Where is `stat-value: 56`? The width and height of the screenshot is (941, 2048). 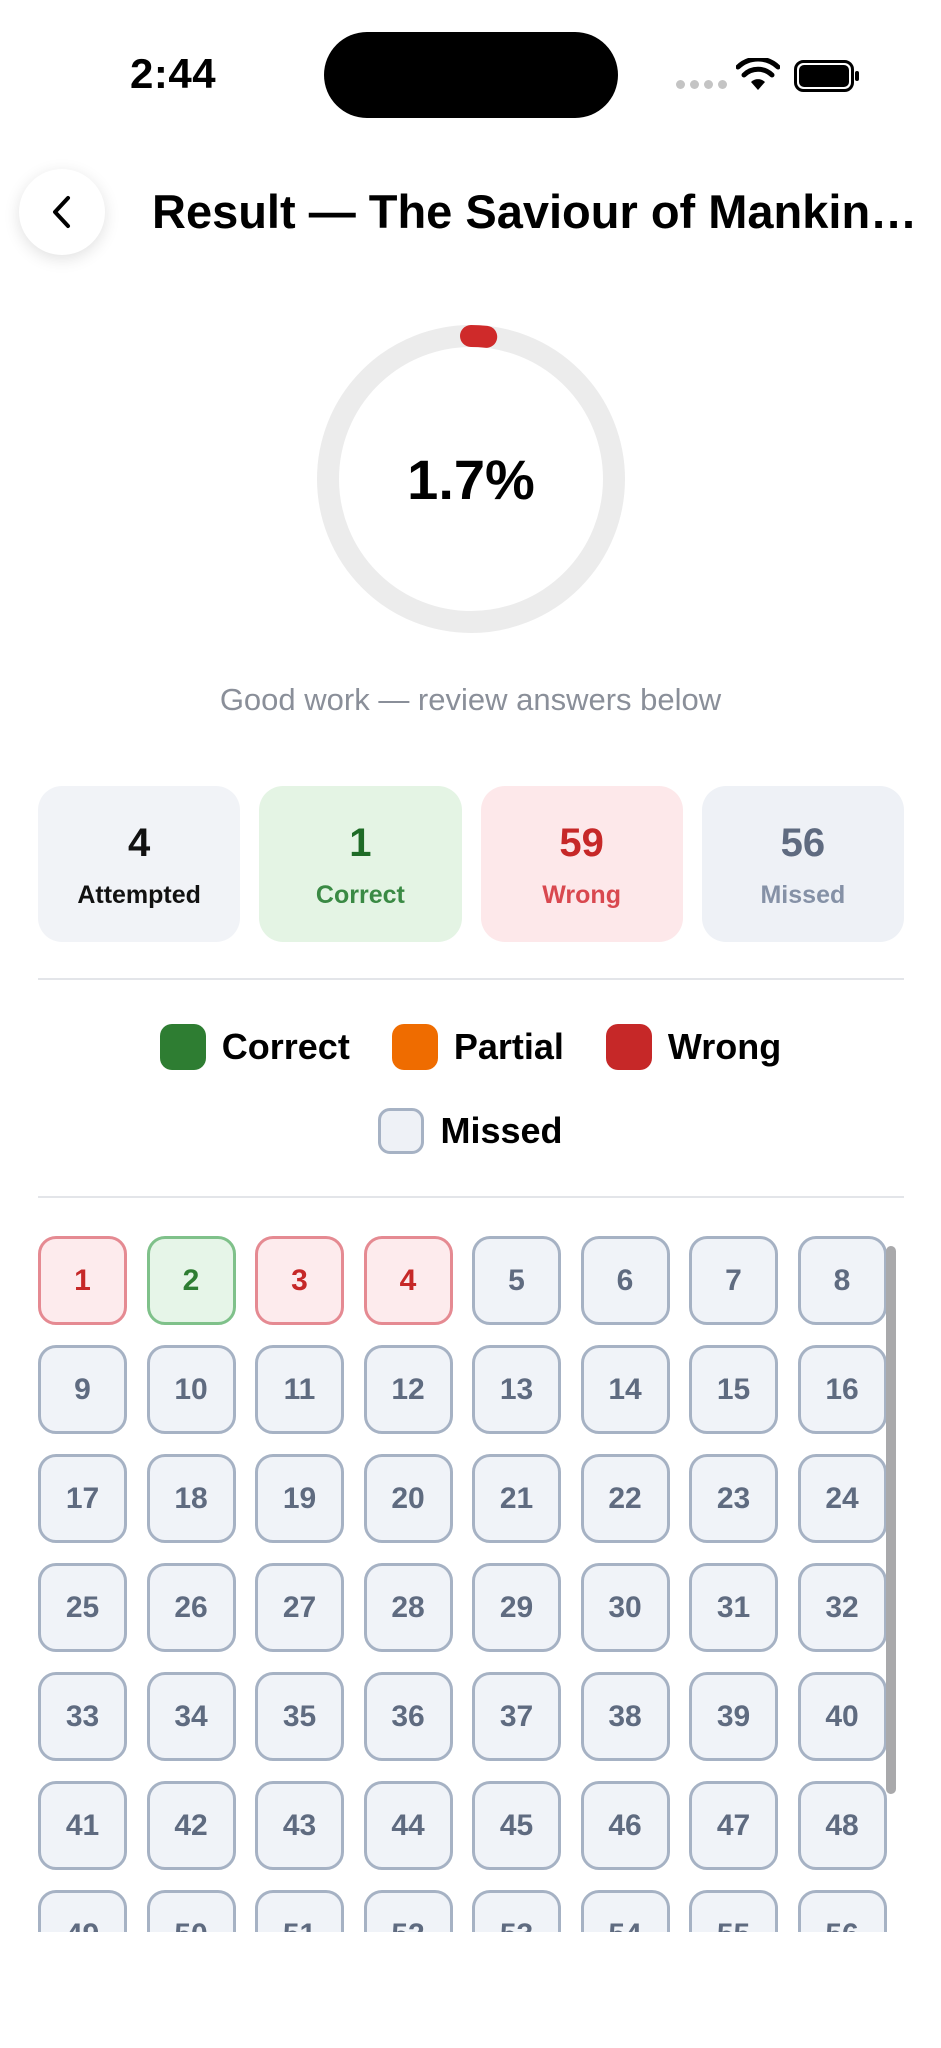
stat-value: 56 is located at coordinates (803, 842).